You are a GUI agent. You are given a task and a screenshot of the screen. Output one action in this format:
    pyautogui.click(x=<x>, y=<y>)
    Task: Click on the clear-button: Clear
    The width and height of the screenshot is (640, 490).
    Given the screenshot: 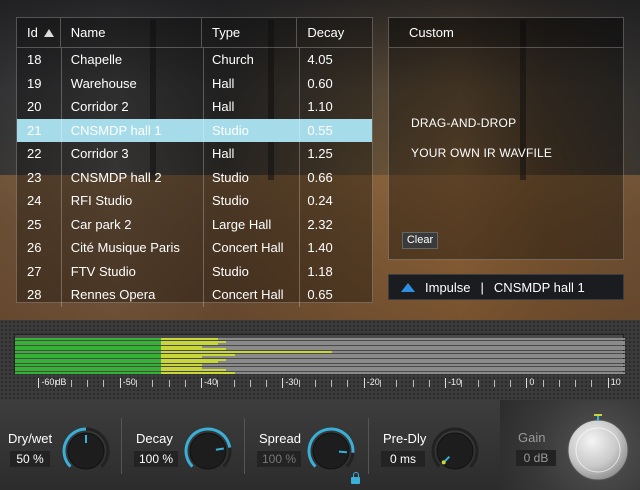 What is the action you would take?
    pyautogui.click(x=420, y=240)
    